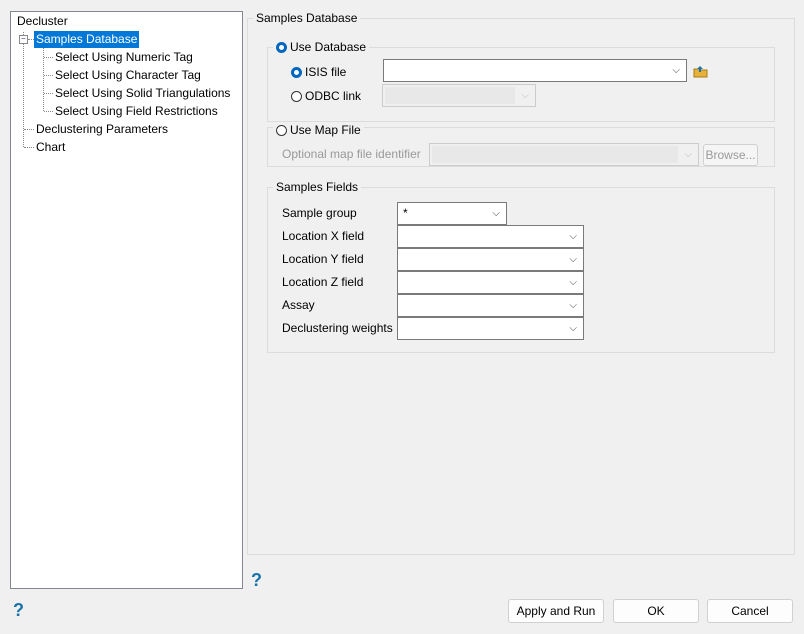 The height and width of the screenshot is (634, 804). I want to click on tree-item-samples-database: Samples Database, so click(87, 39).